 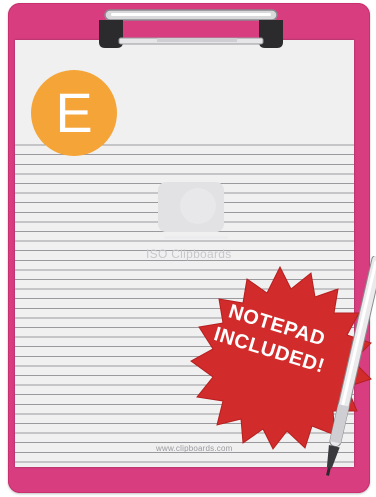 What do you see at coordinates (351, 366) in the screenshot?
I see `pen-icon` at bounding box center [351, 366].